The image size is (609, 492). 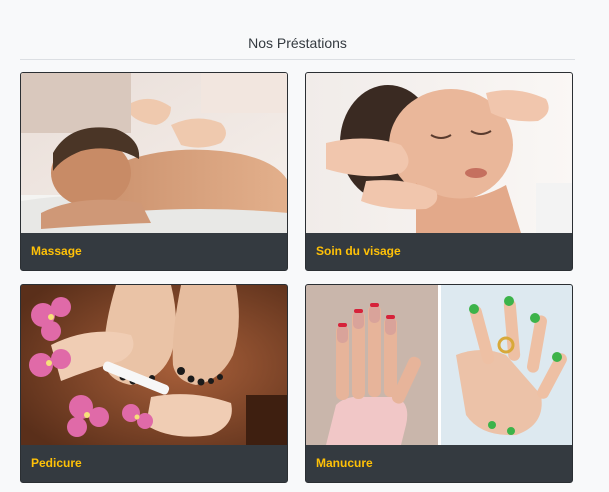 What do you see at coordinates (439, 365) in the screenshot?
I see `manicure-photo` at bounding box center [439, 365].